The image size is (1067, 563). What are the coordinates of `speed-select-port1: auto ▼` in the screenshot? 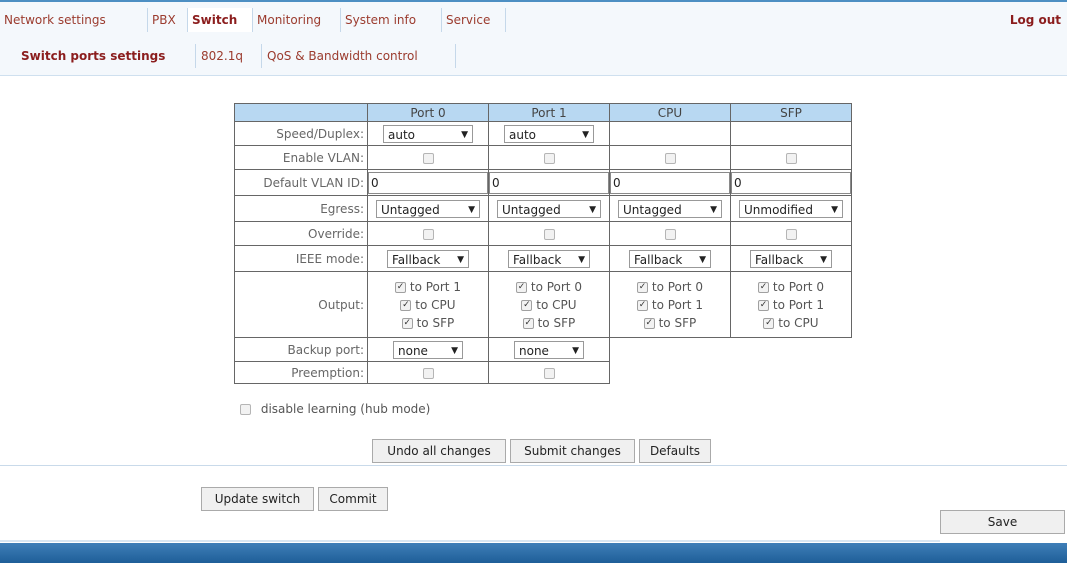 It's located at (549, 133).